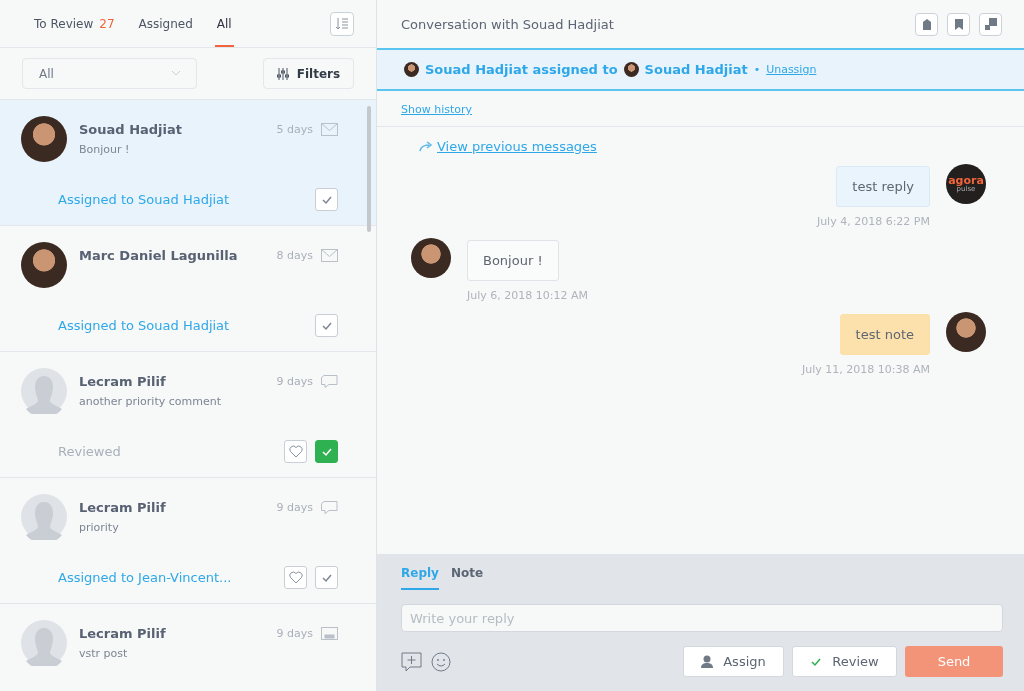 The image size is (1024, 691). I want to click on assign-button: Assign, so click(733, 661).